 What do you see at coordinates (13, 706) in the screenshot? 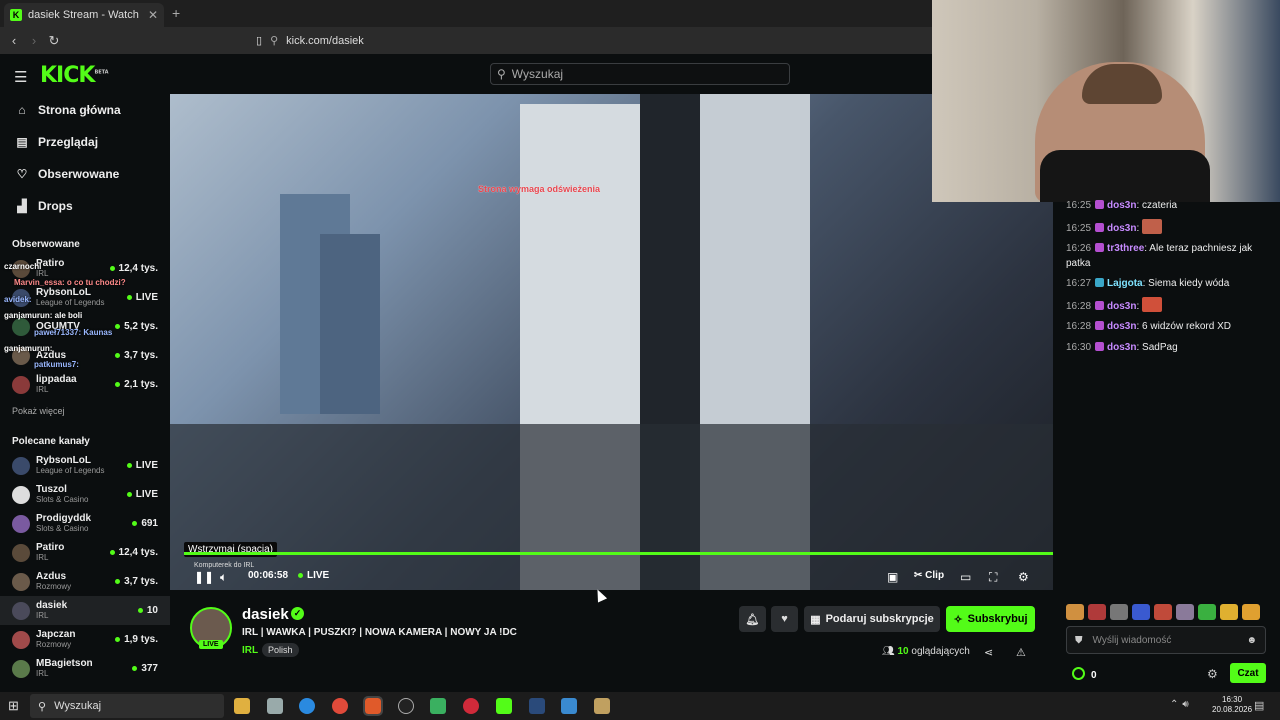
I see `windows-start-icon: ⊞` at bounding box center [13, 706].